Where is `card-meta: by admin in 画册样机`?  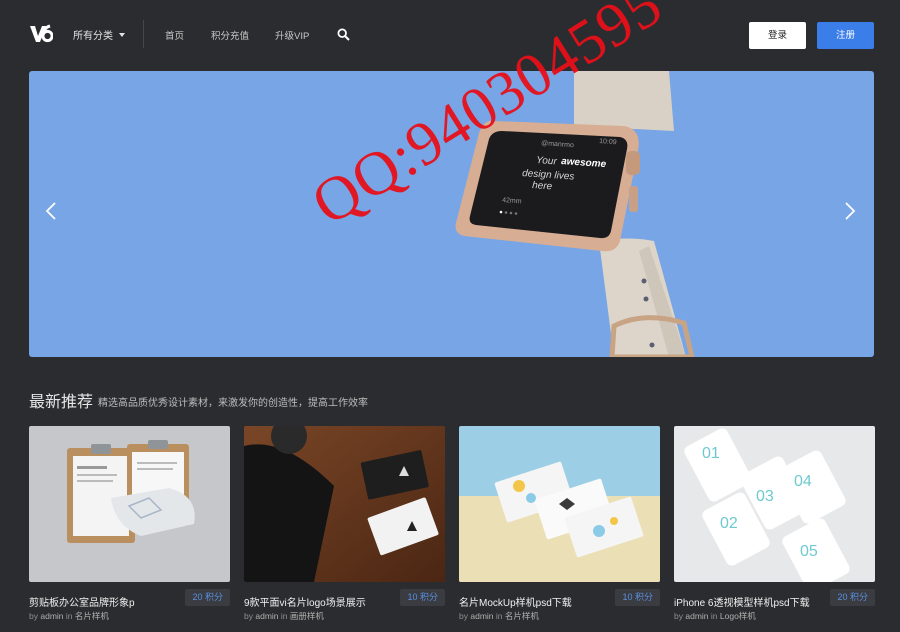 card-meta: by admin in 画册样机 is located at coordinates (284, 616).